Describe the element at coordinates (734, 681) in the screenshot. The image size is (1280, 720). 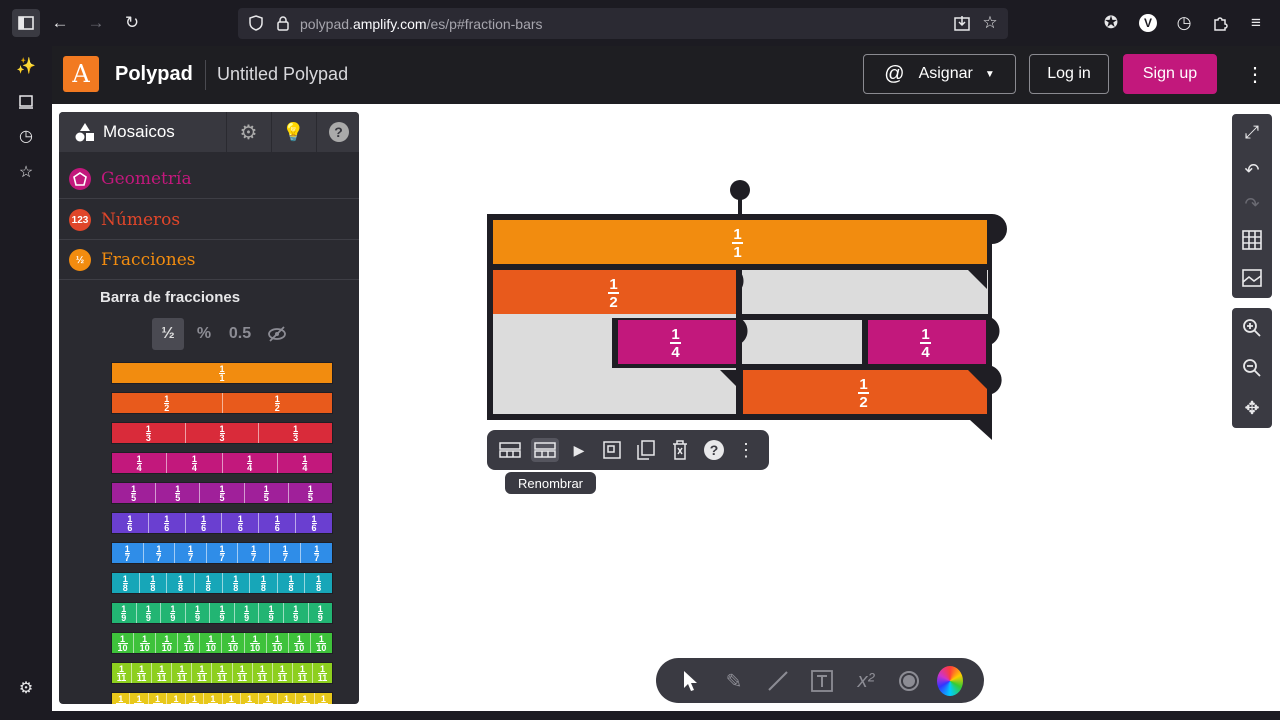
I see `pen-icon: ✎` at that location.